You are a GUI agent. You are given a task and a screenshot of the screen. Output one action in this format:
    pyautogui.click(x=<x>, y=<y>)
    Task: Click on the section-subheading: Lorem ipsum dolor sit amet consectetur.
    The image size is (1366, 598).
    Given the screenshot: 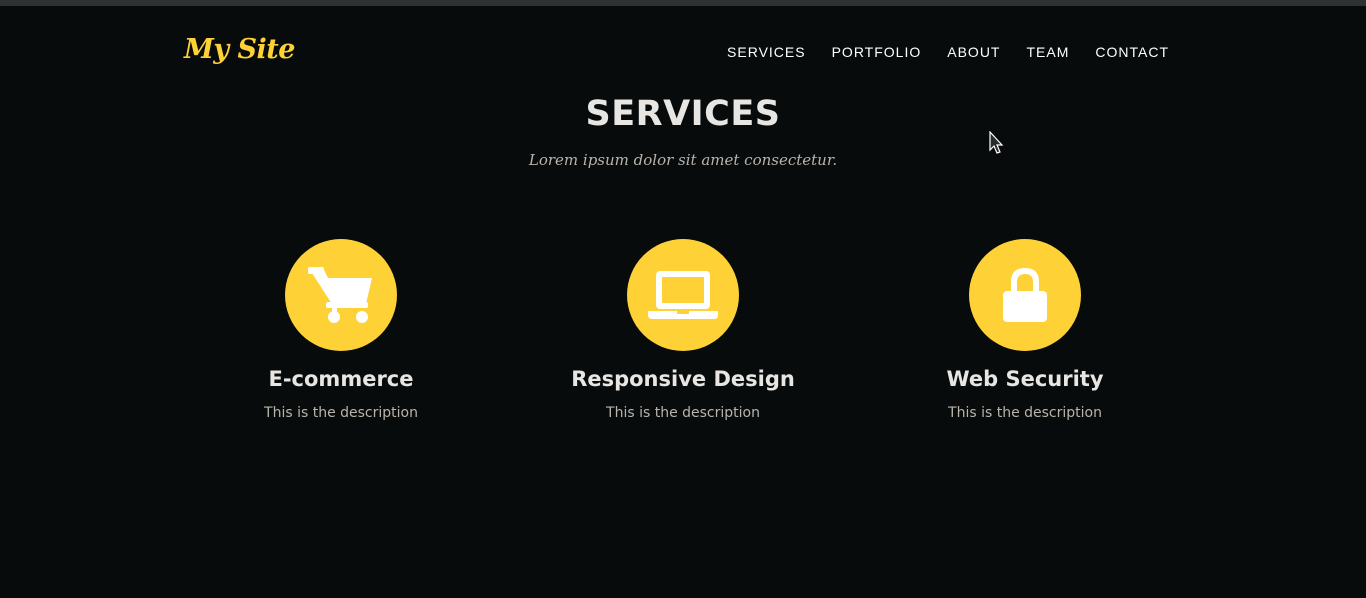 What is the action you would take?
    pyautogui.click(x=683, y=160)
    